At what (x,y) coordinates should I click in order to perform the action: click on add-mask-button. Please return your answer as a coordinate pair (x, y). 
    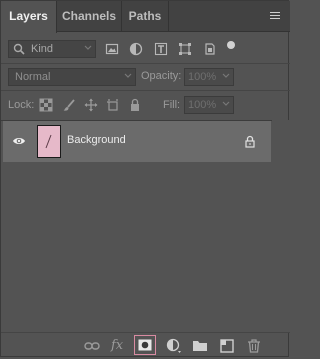
    Looking at the image, I should click on (145, 345).